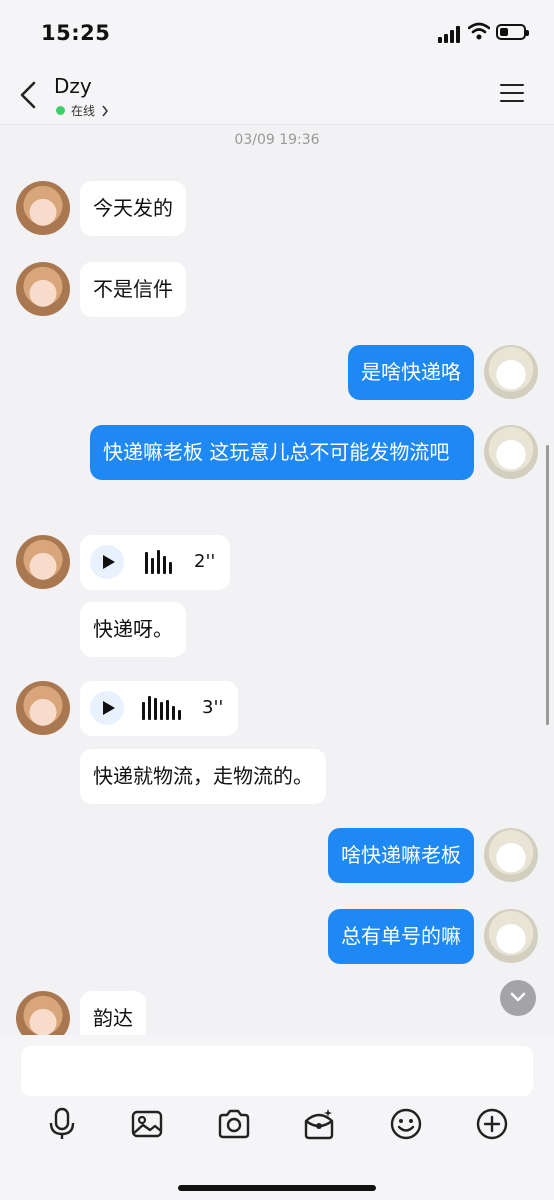 The height and width of the screenshot is (1200, 554). What do you see at coordinates (277, 32) in the screenshot?
I see `status-bar: 15:25` at bounding box center [277, 32].